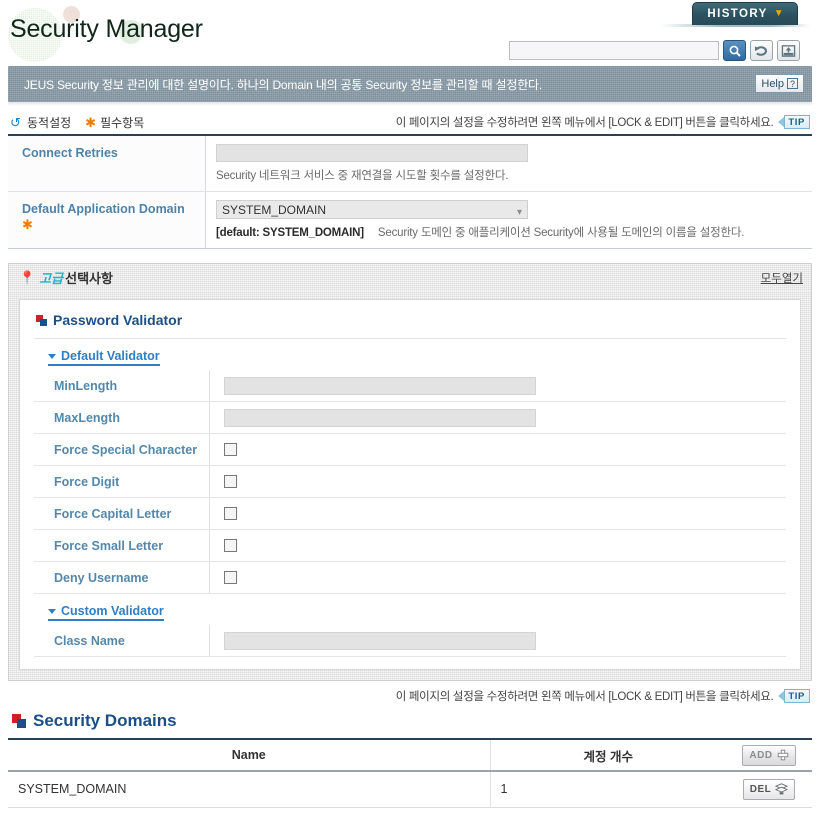 The image size is (820, 833). I want to click on custom-validator-table: Class Name, so click(410, 641).